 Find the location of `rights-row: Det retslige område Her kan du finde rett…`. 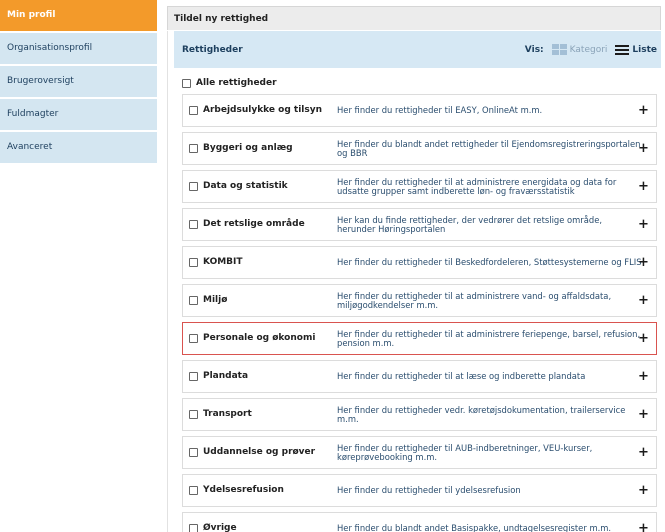

rights-row: Det retslige område Her kan du finde rett… is located at coordinates (419, 224).